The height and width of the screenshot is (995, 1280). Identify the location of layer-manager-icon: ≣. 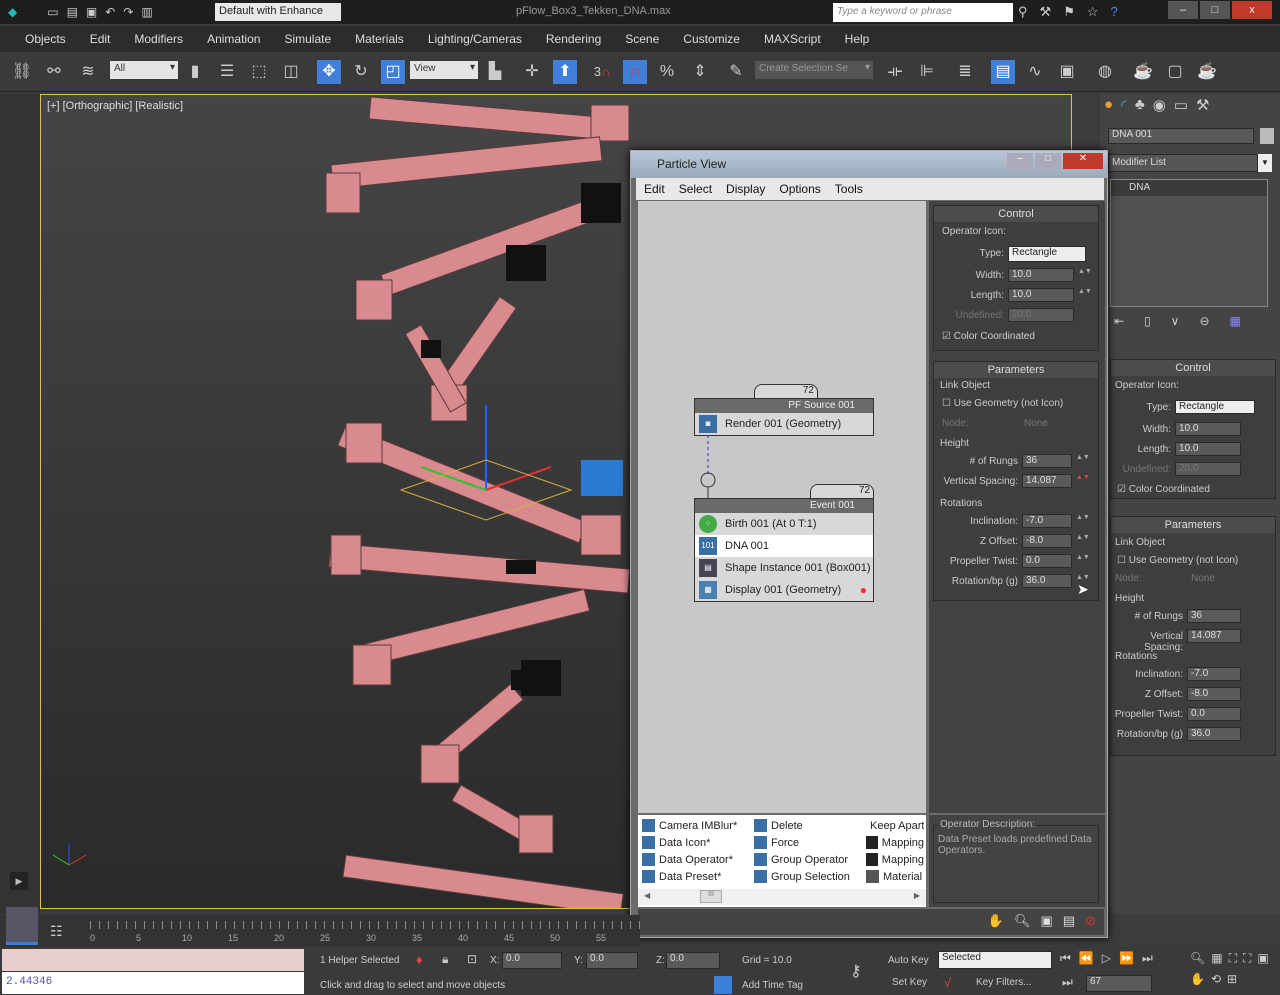
(965, 72).